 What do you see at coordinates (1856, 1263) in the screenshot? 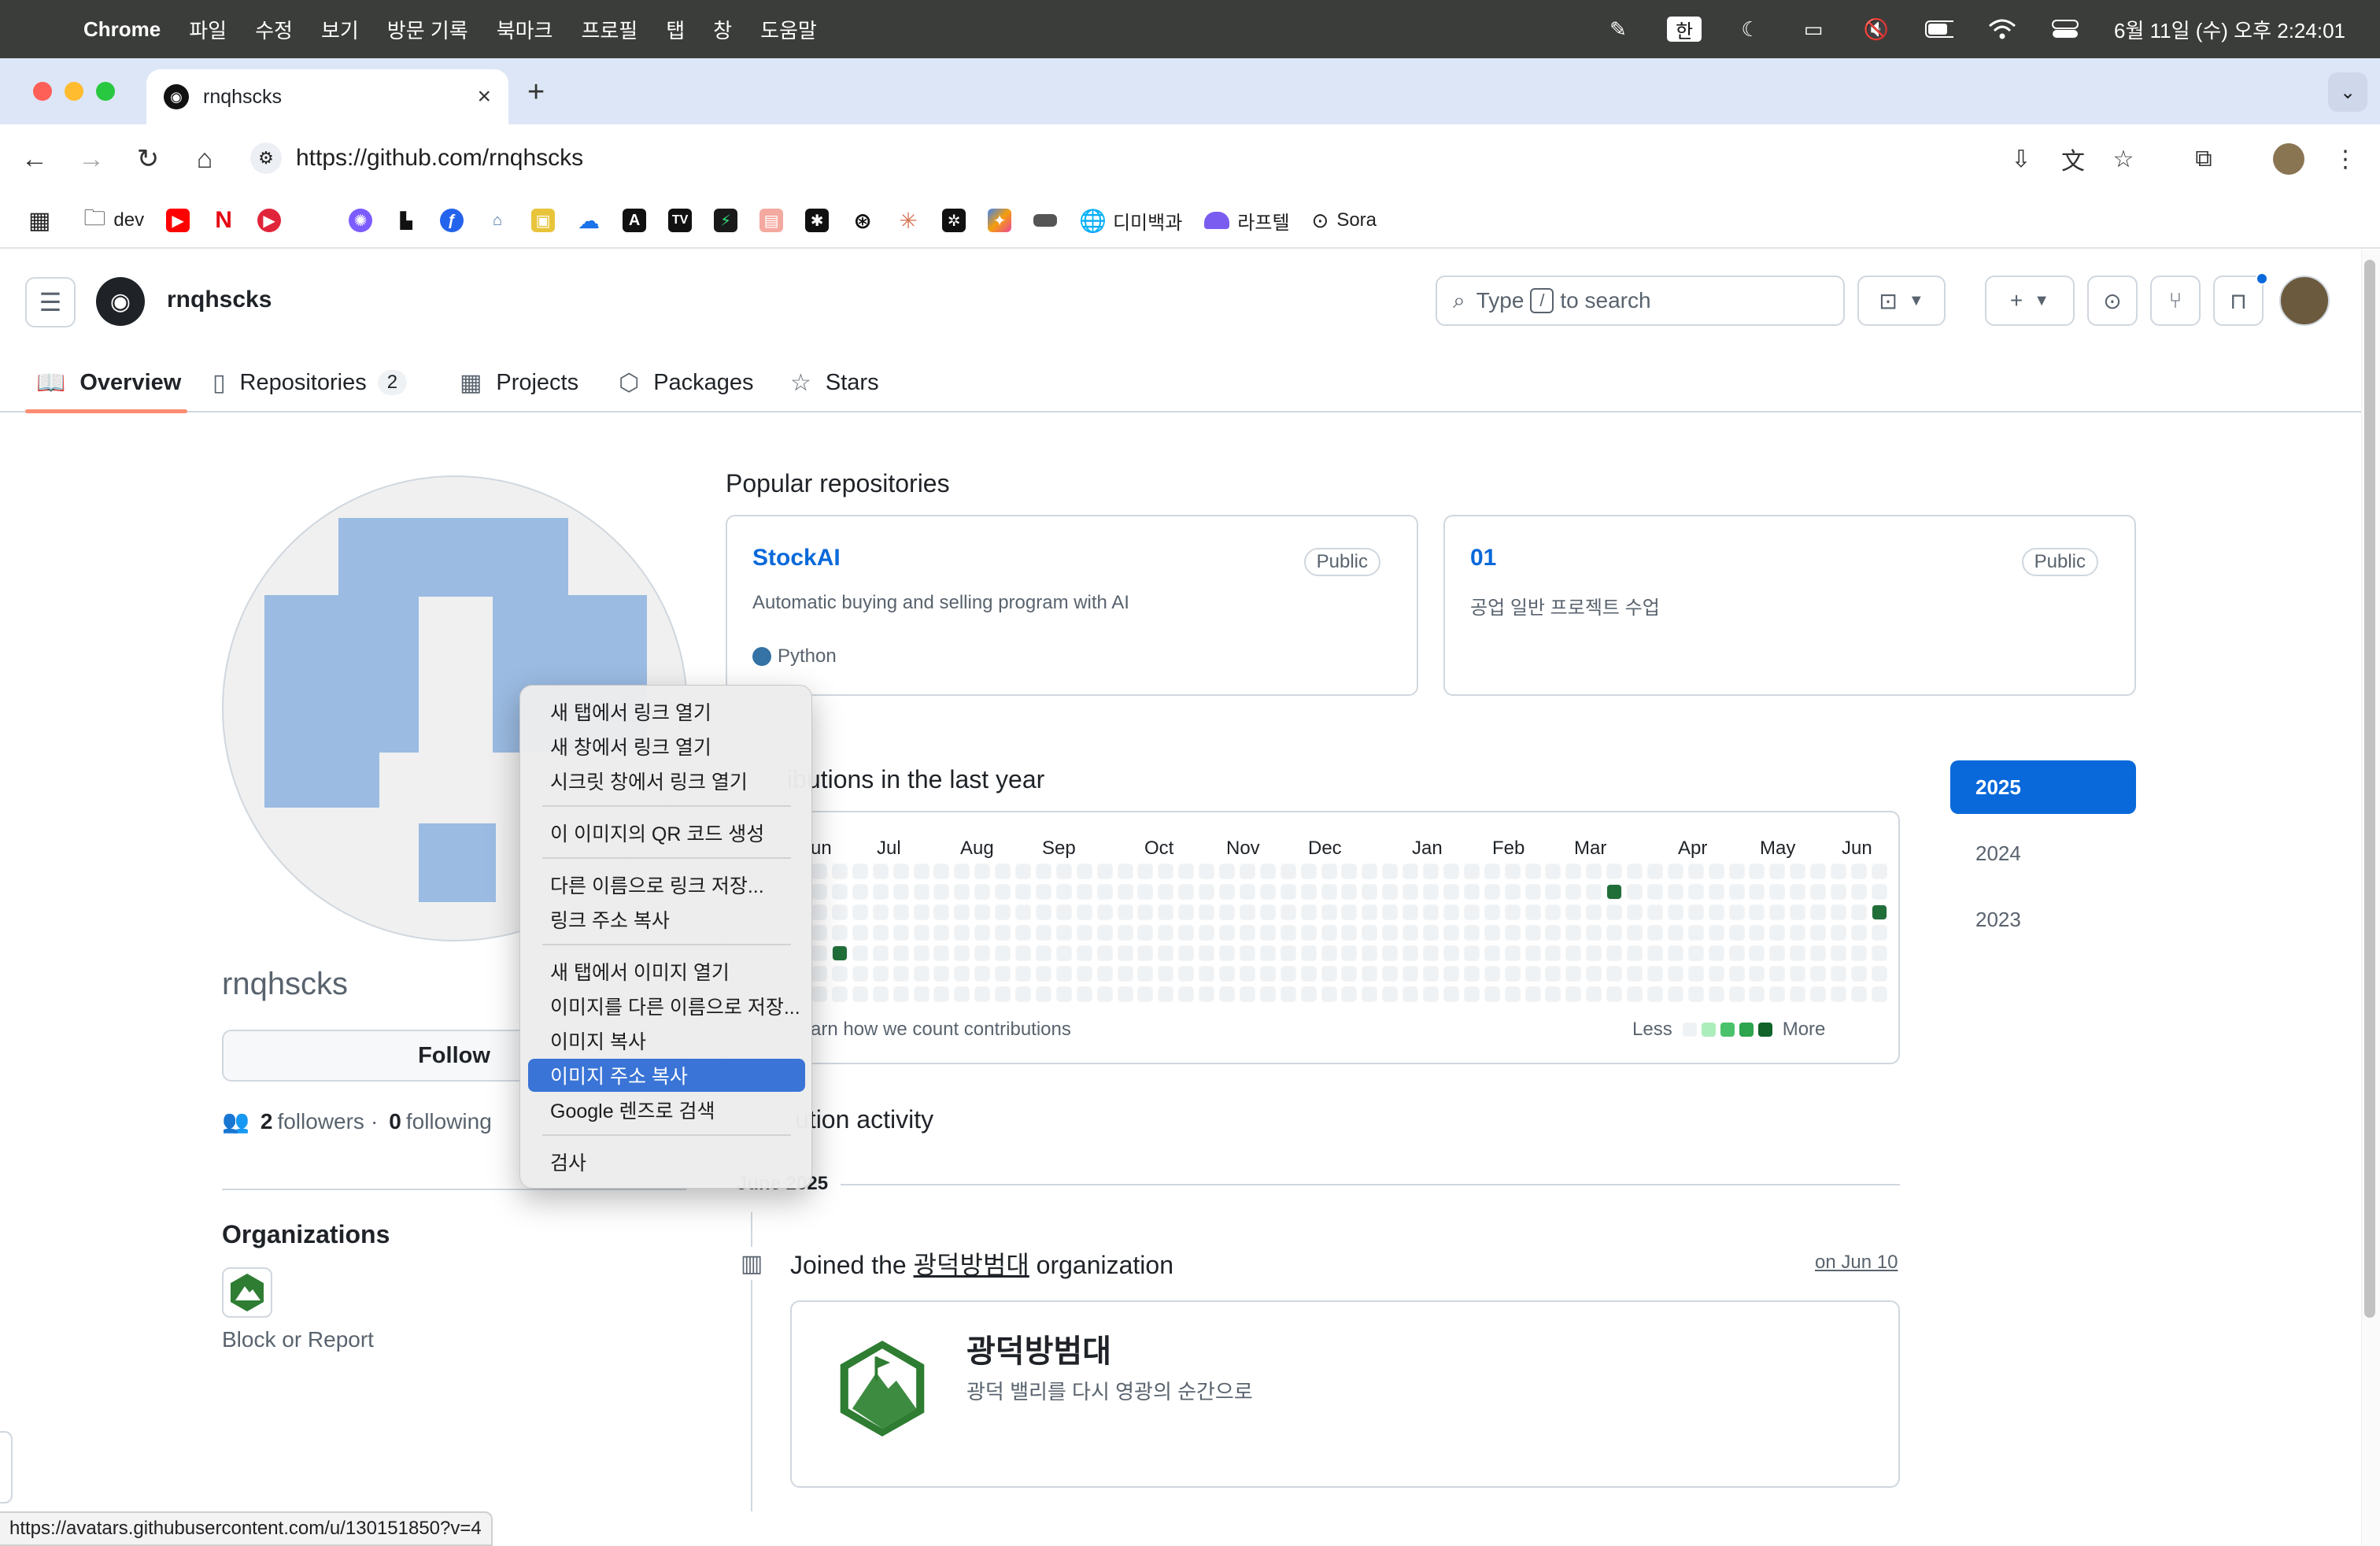
I see `activity-date-link: on Jun 10` at bounding box center [1856, 1263].